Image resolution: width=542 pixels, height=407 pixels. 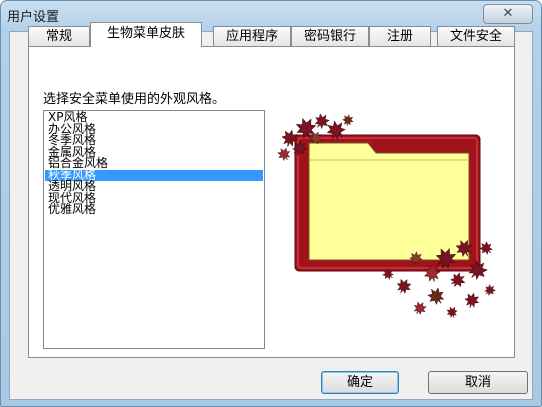 I want to click on tab-register: 注册, so click(x=400, y=36).